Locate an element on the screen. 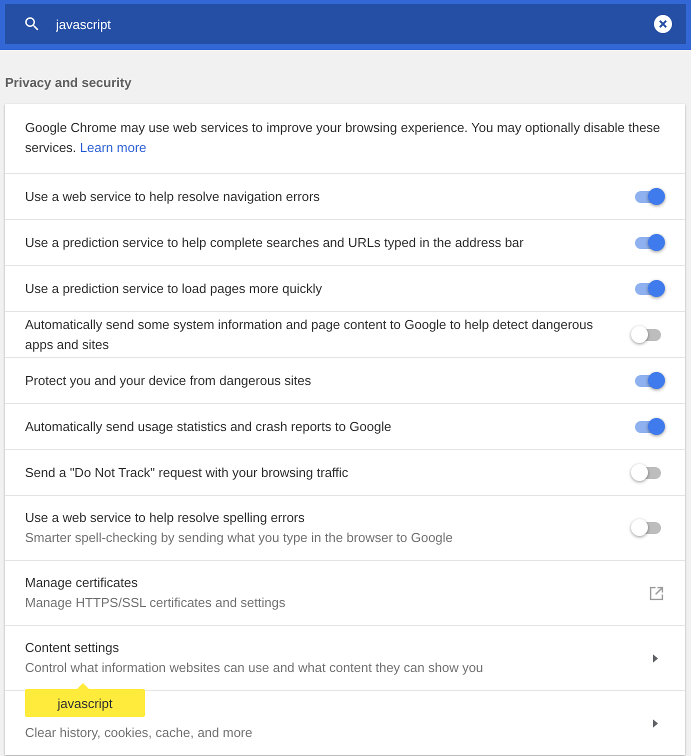 The width and height of the screenshot is (691, 756). setting-title: Protect you and your device from dangerous sites is located at coordinates (168, 381).